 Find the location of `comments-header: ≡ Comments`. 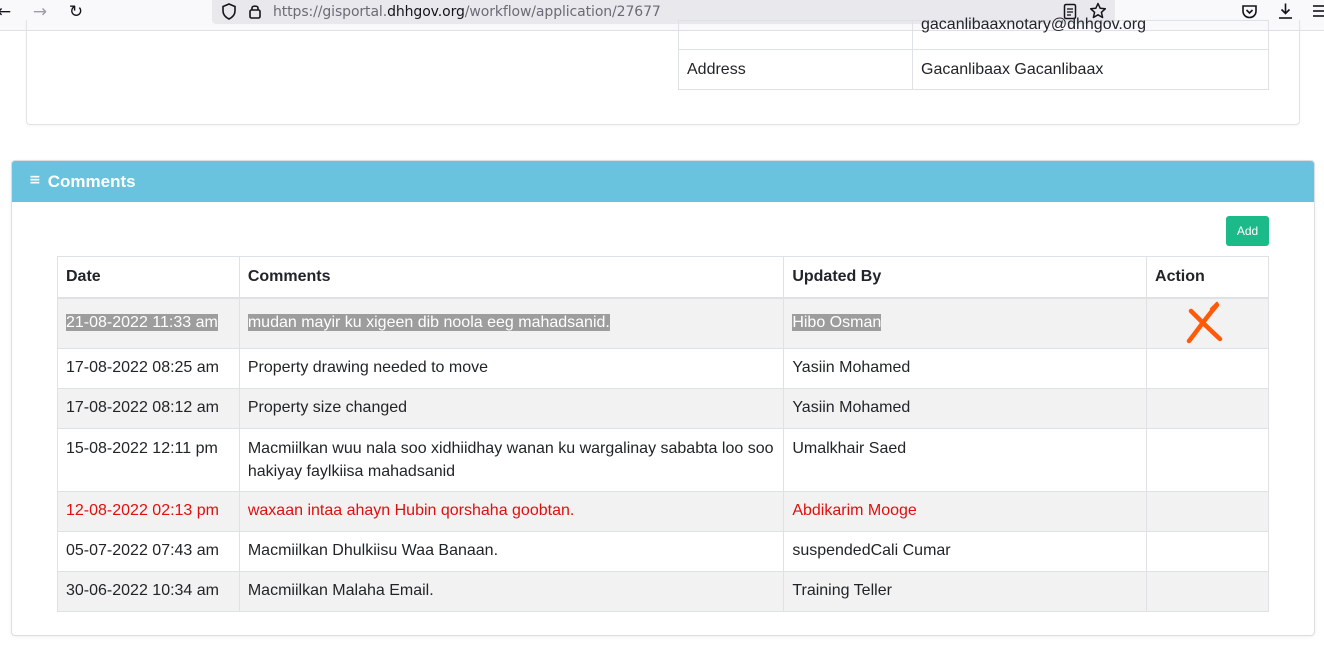

comments-header: ≡ Comments is located at coordinates (663, 181).